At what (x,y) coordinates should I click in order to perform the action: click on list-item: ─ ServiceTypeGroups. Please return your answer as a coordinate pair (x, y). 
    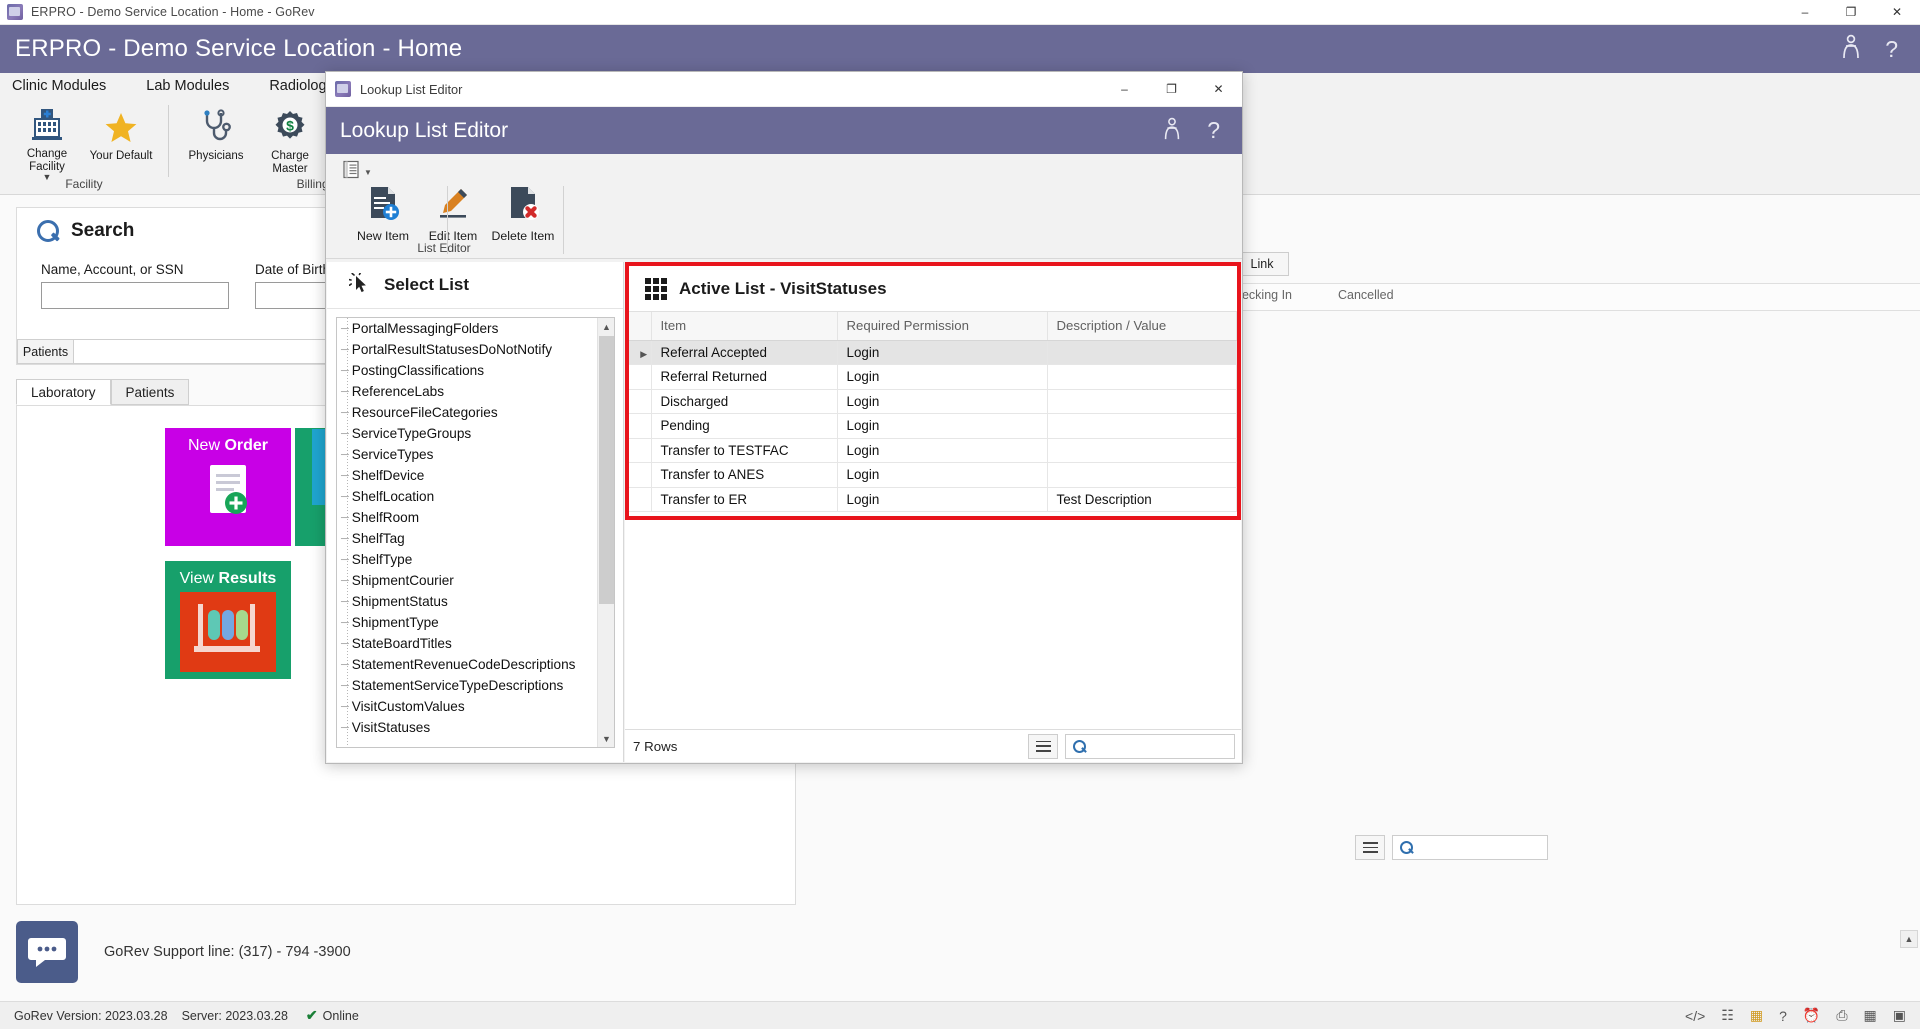
    Looking at the image, I should click on (466, 433).